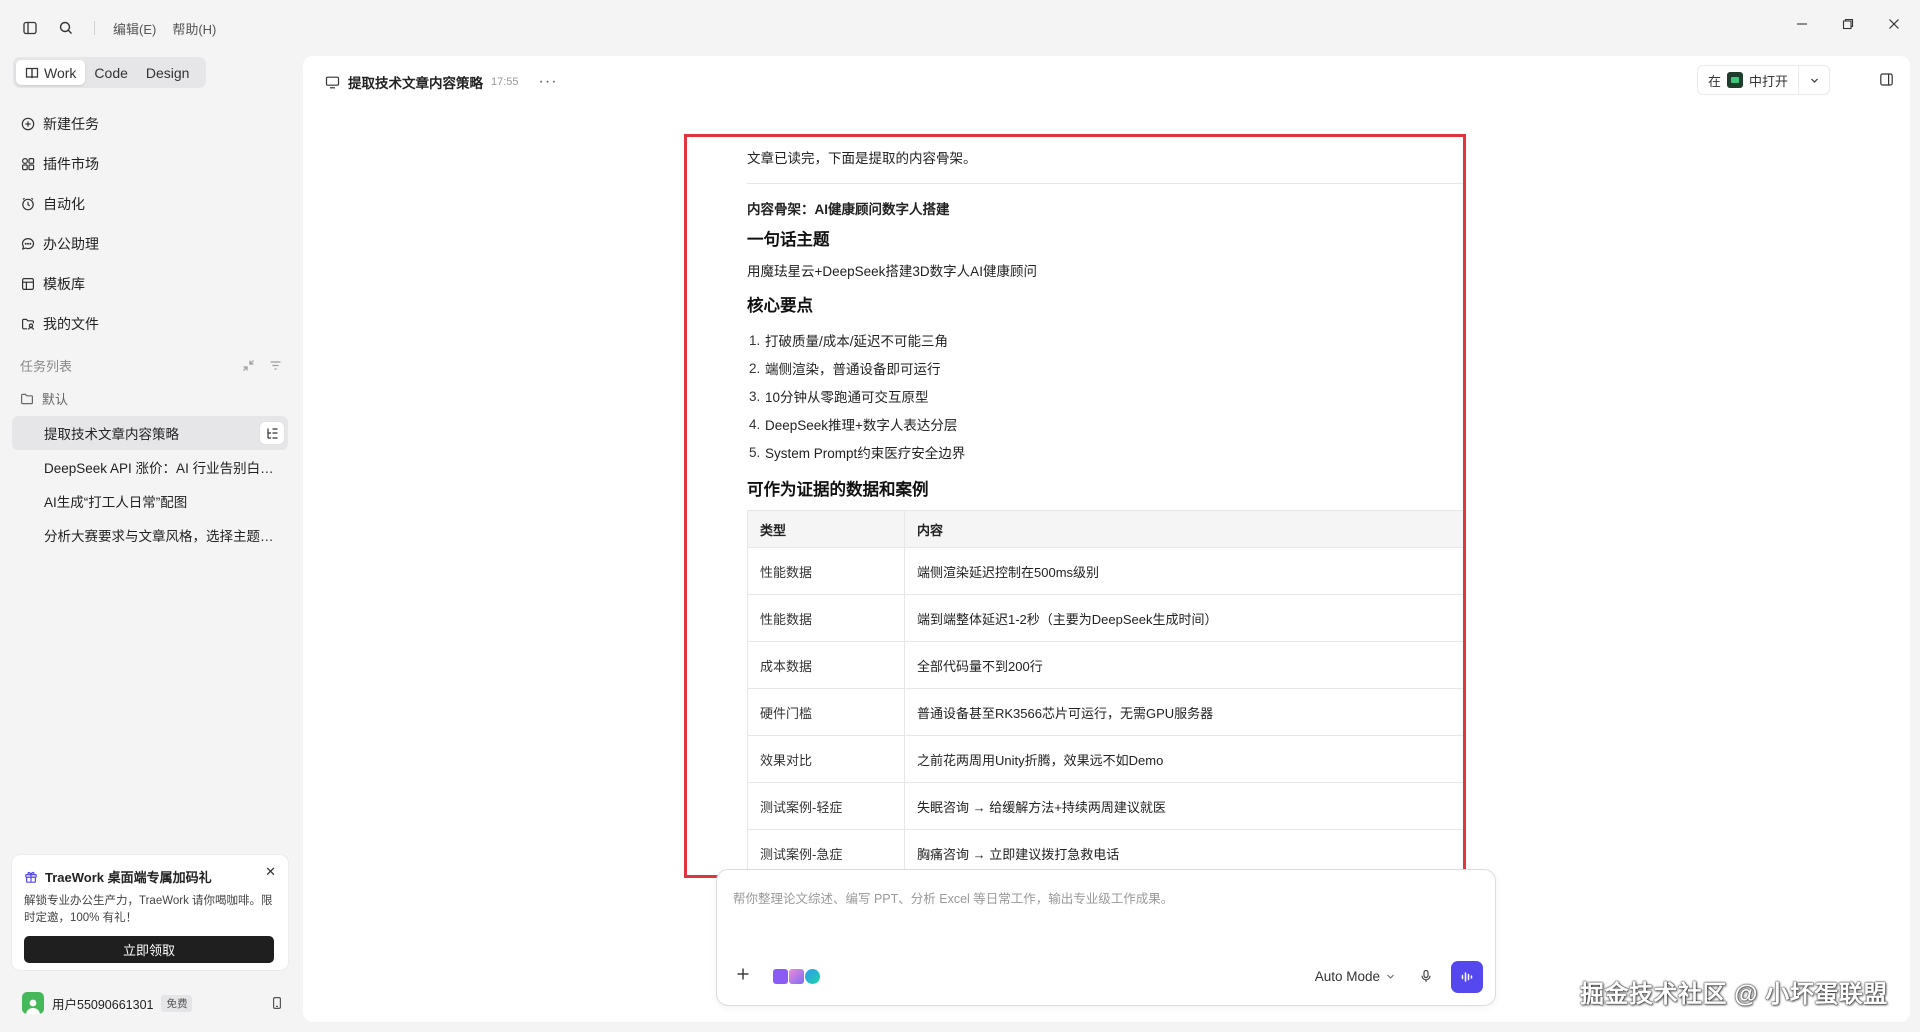 The width and height of the screenshot is (1920, 1032). Describe the element at coordinates (194, 28) in the screenshot. I see `menu-help: 帮助(H)` at that location.